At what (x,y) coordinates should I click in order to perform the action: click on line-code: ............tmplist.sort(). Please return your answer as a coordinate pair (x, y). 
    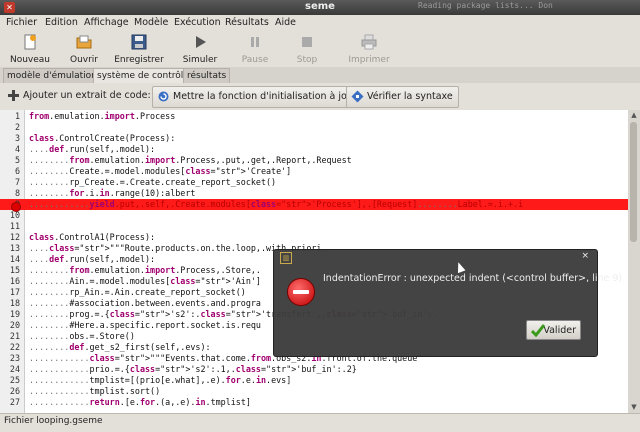
    Looking at the image, I should click on (95, 391).